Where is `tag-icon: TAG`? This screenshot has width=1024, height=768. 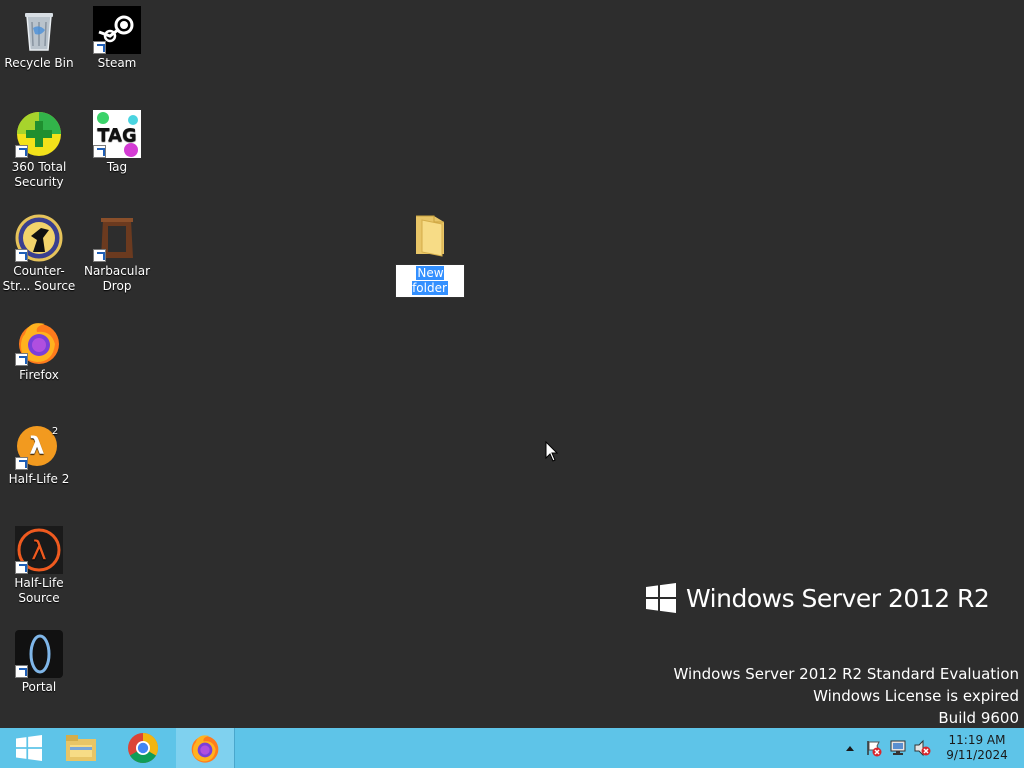 tag-icon: TAG is located at coordinates (117, 134).